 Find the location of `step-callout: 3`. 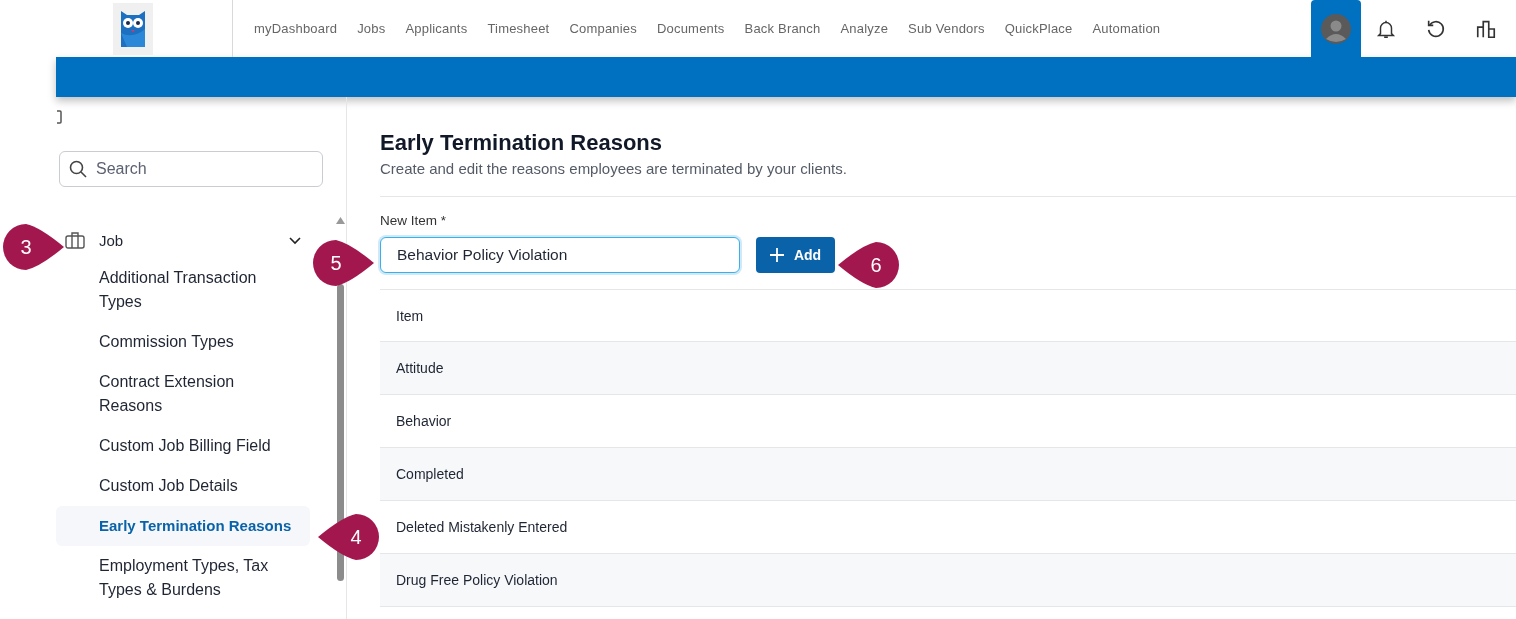

step-callout: 3 is located at coordinates (33, 247).